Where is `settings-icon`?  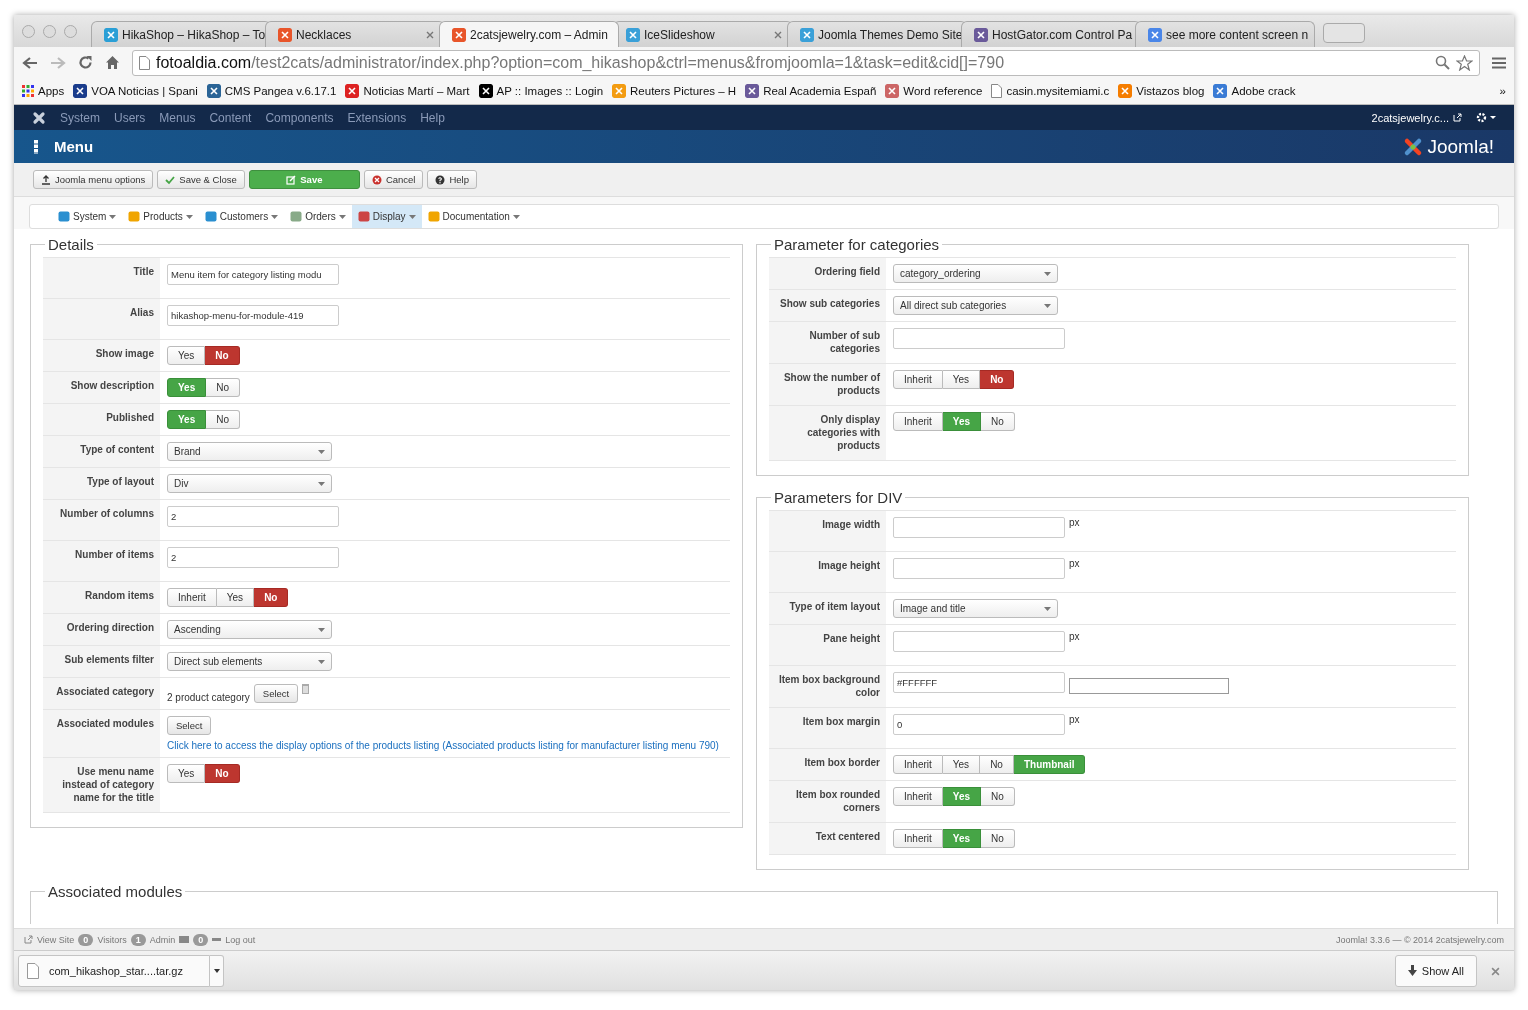
settings-icon is located at coordinates (1486, 117).